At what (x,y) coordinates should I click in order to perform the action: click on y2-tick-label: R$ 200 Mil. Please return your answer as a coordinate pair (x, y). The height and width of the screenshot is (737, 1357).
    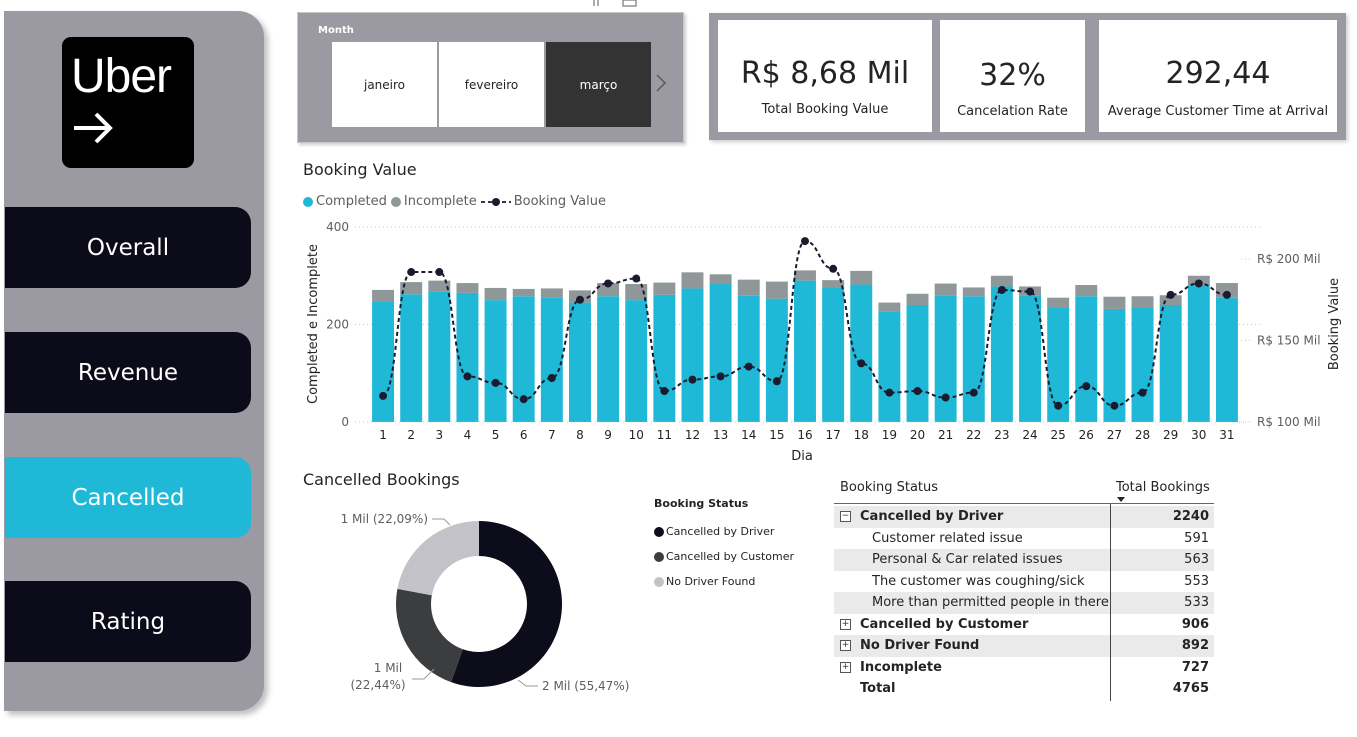
    Looking at the image, I should click on (1289, 259).